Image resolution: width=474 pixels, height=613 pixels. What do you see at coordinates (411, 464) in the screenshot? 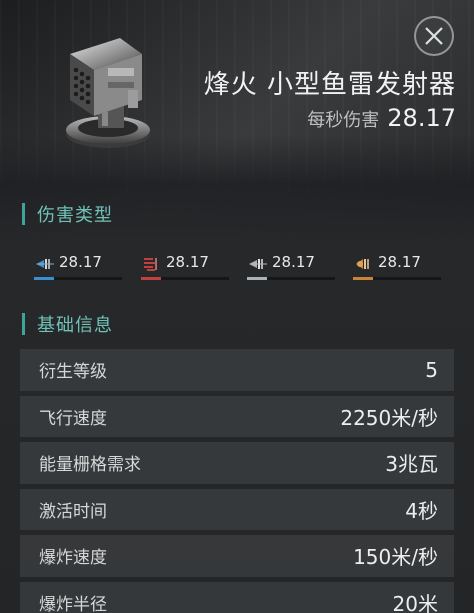
I see `stat-value: 3兆瓦` at bounding box center [411, 464].